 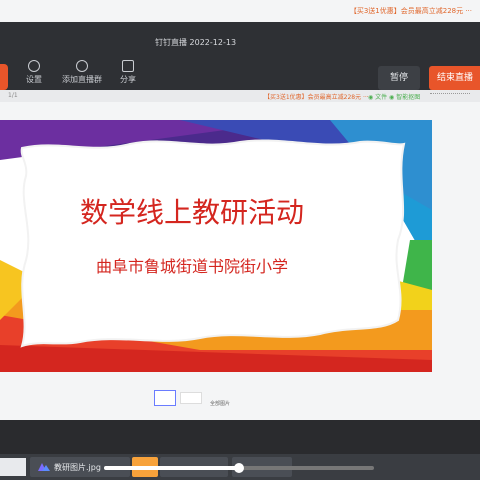 What do you see at coordinates (220, 403) in the screenshot?
I see `all-images-link: 全部图片` at bounding box center [220, 403].